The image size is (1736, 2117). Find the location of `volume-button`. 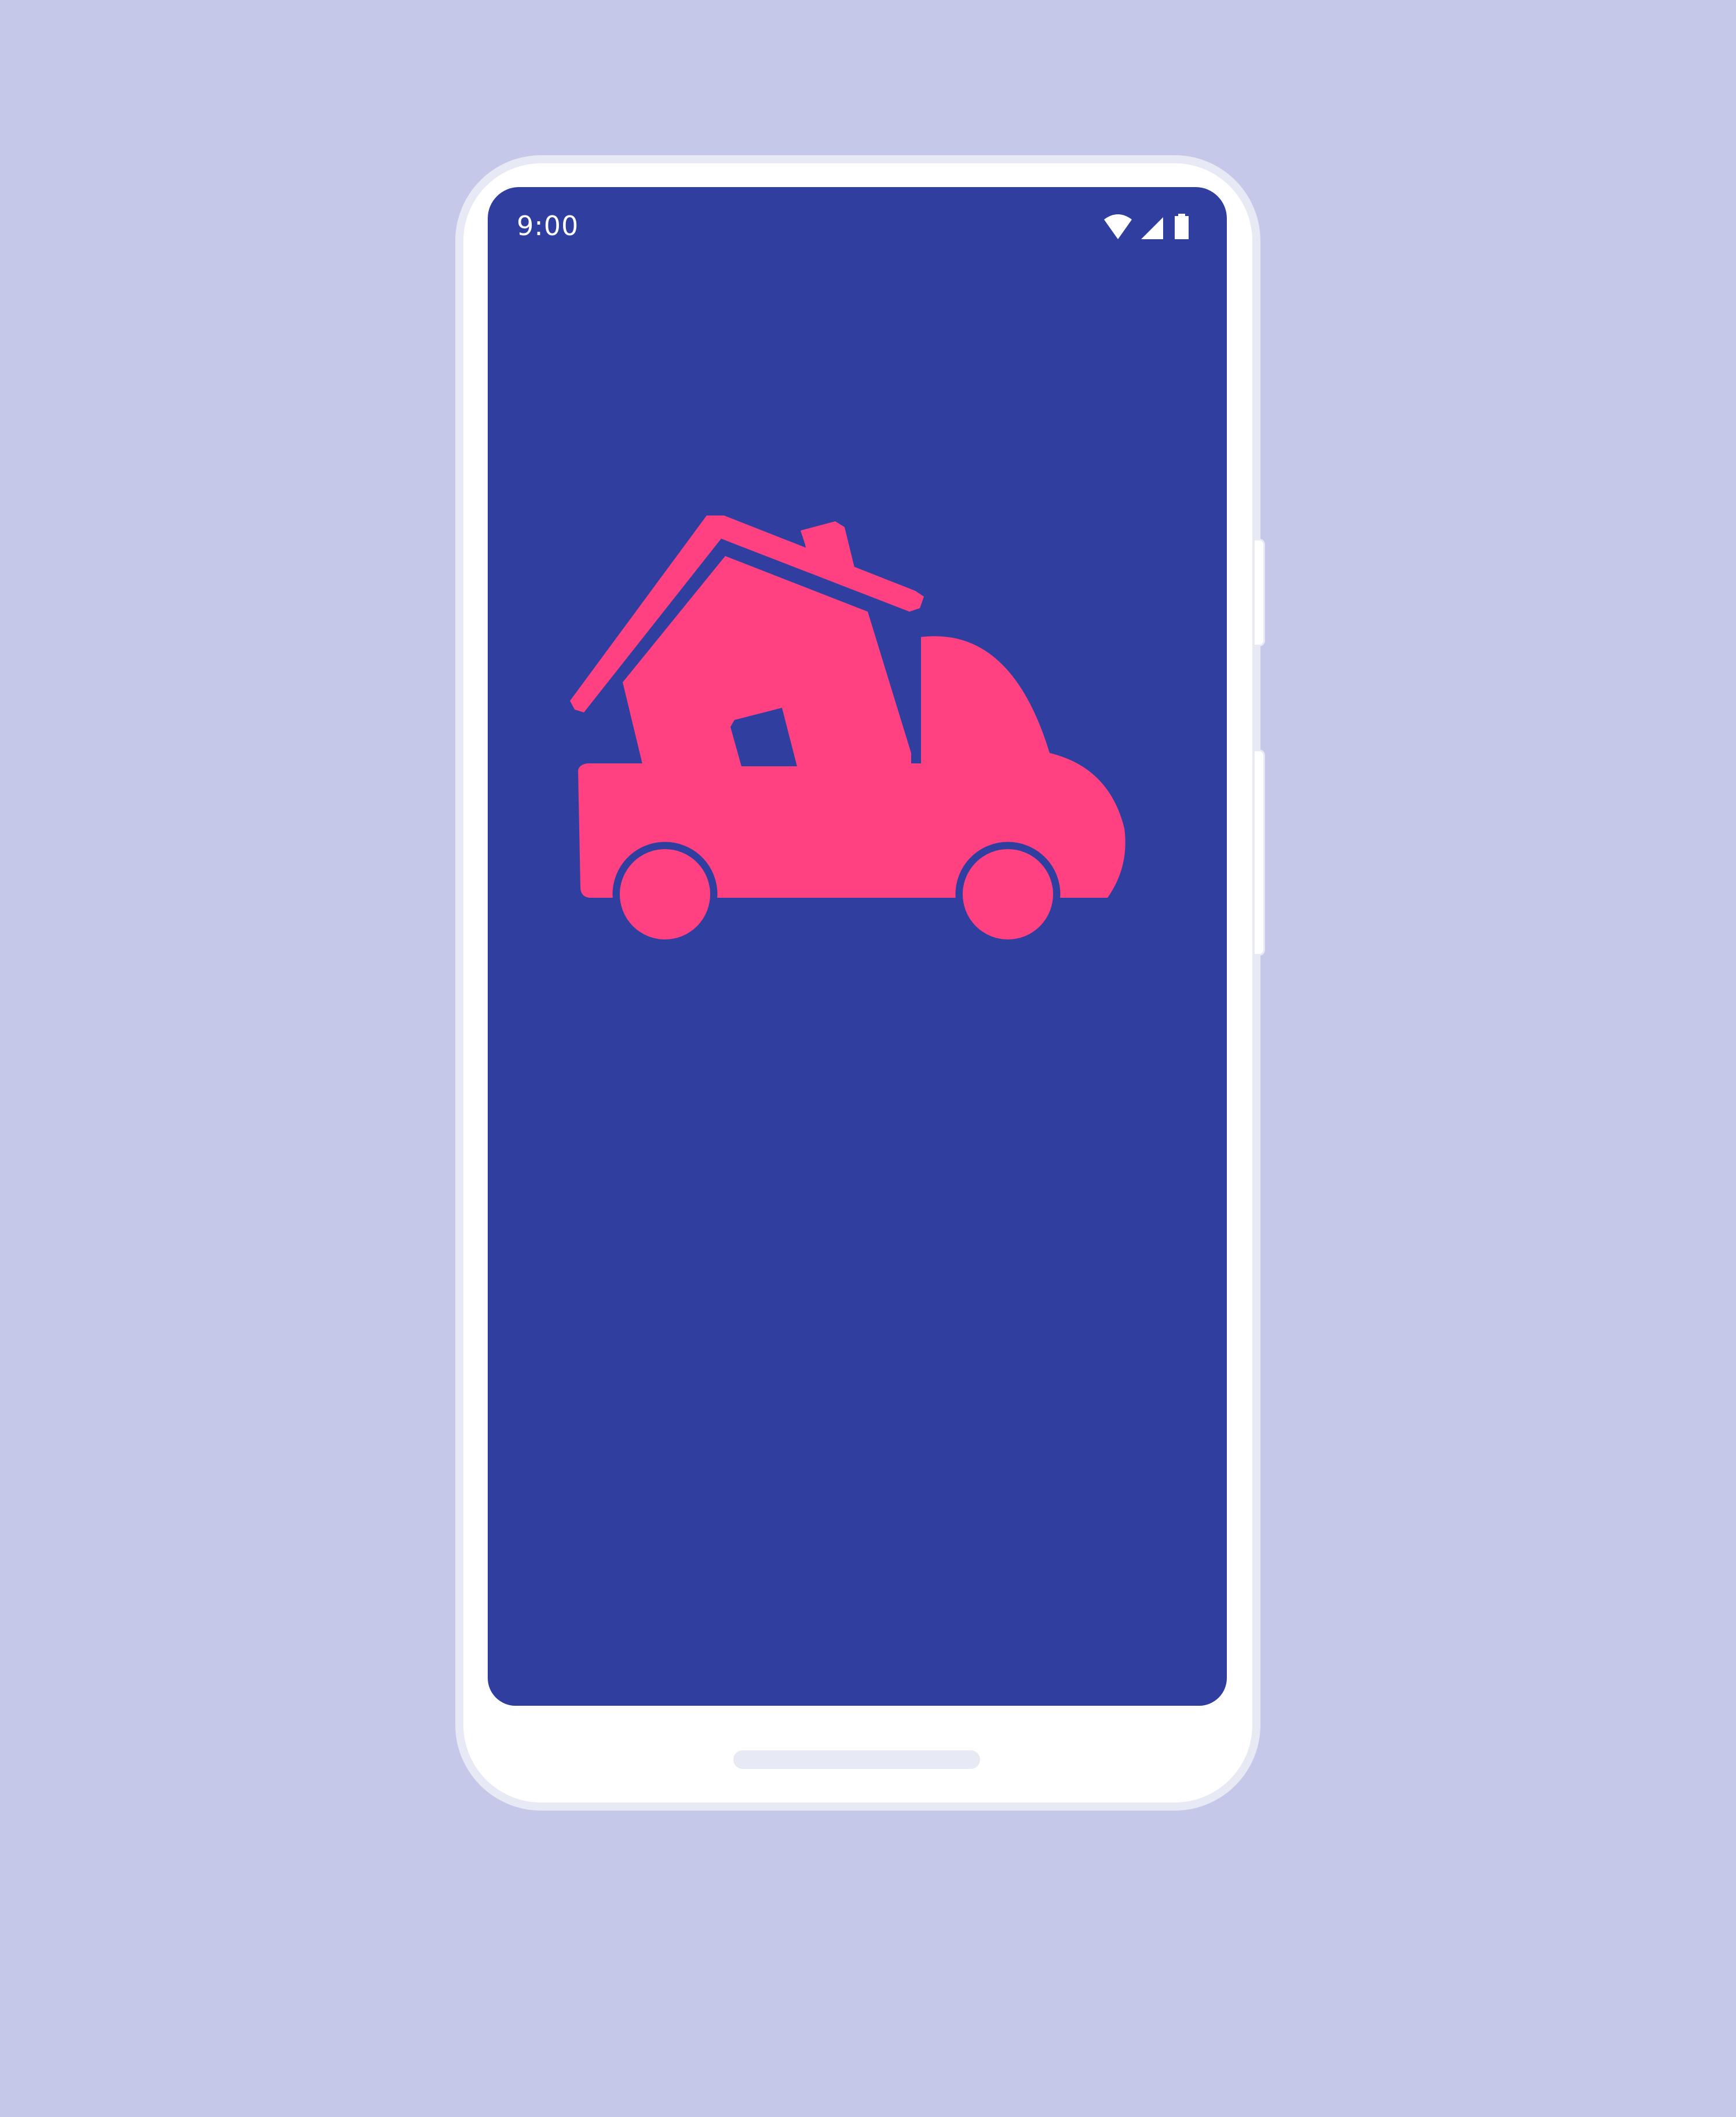

volume-button is located at coordinates (1260, 592).